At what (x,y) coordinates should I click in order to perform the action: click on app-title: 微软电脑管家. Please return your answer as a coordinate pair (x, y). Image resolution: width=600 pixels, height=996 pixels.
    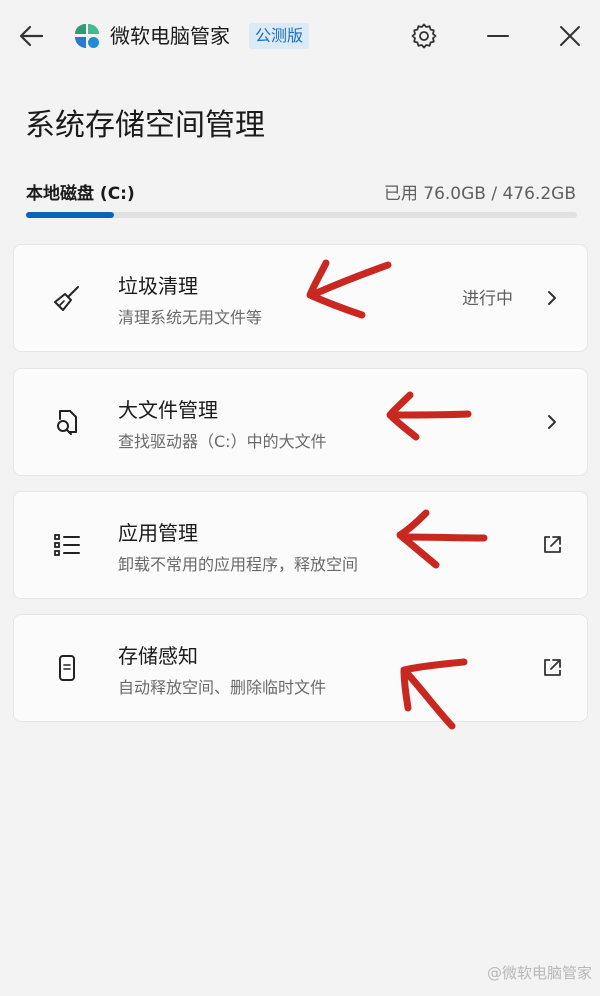
    Looking at the image, I should click on (170, 36).